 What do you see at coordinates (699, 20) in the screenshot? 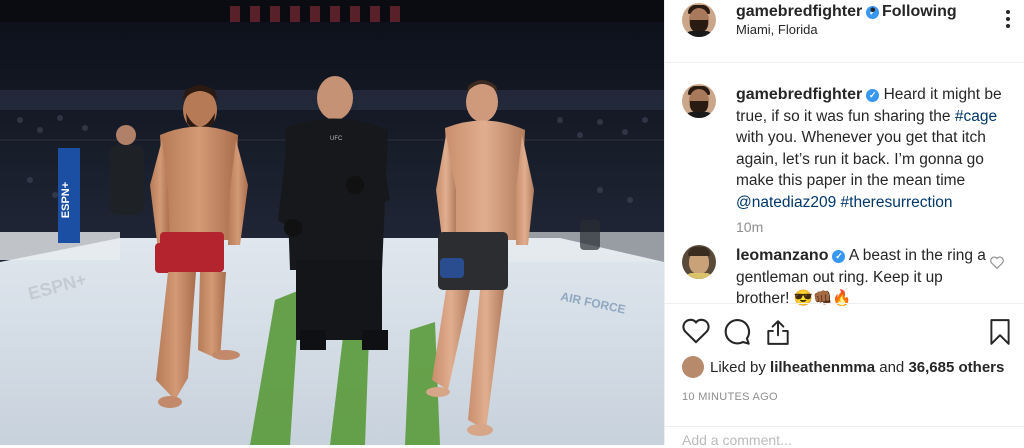
I see `author-avatar` at bounding box center [699, 20].